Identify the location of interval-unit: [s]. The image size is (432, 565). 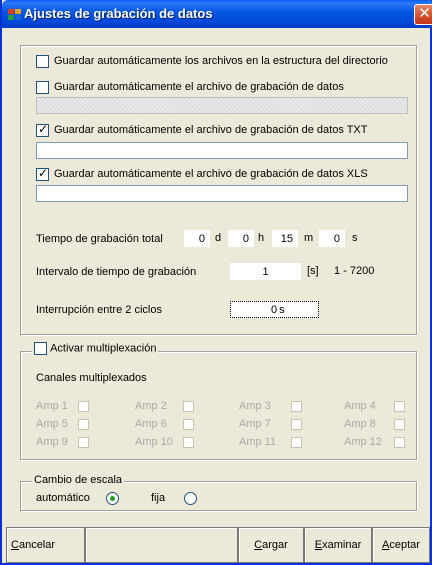
(313, 271).